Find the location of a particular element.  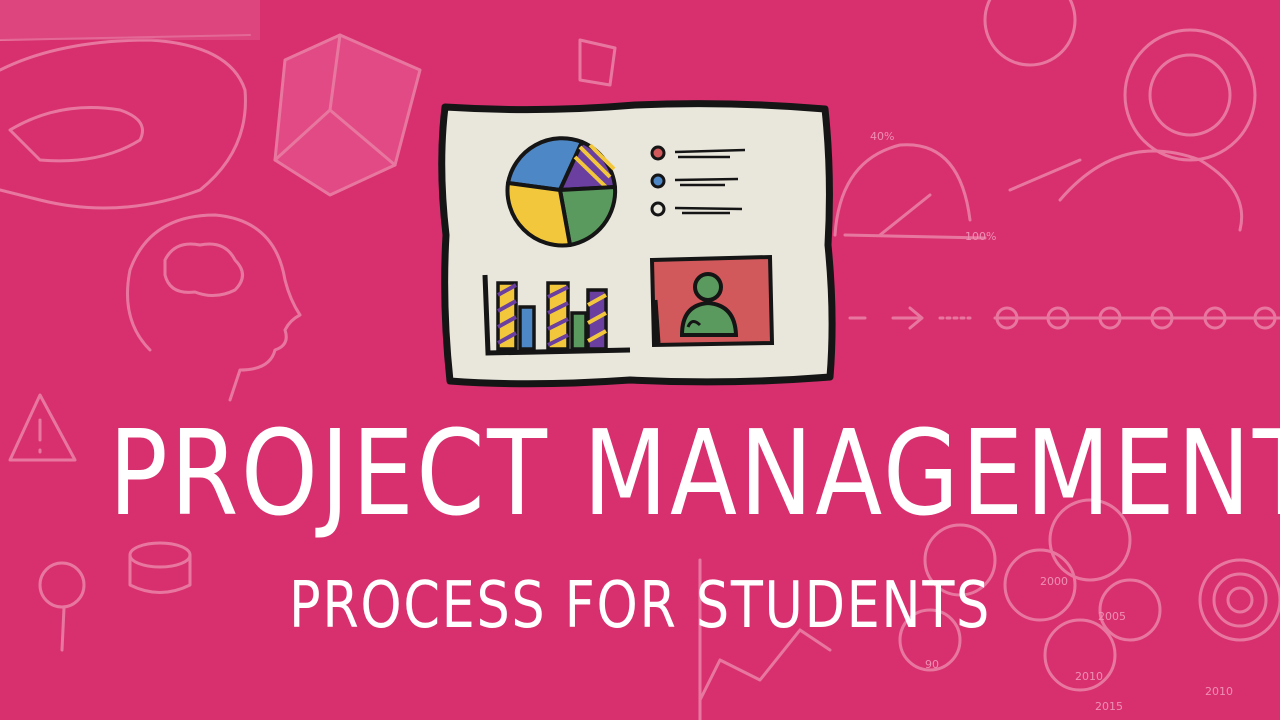

baseball-field-icon is located at coordinates (130, 105).